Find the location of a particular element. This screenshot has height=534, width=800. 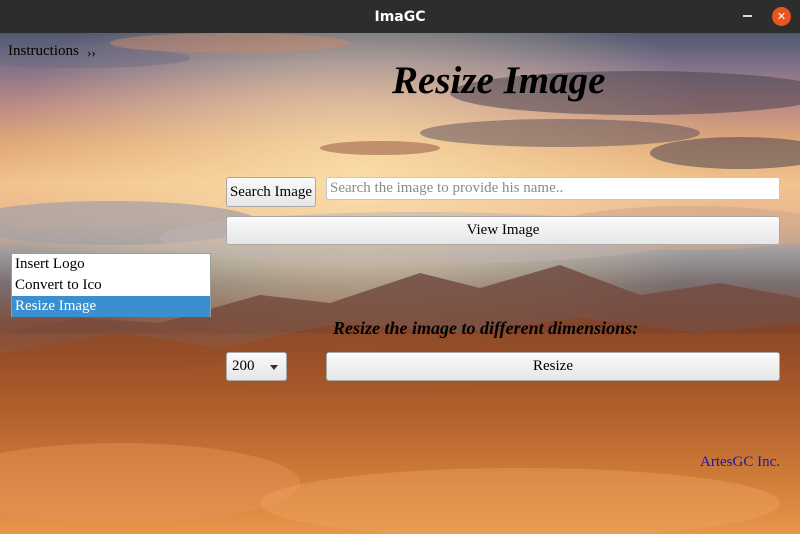

close-icon: ✕ is located at coordinates (781, 16).